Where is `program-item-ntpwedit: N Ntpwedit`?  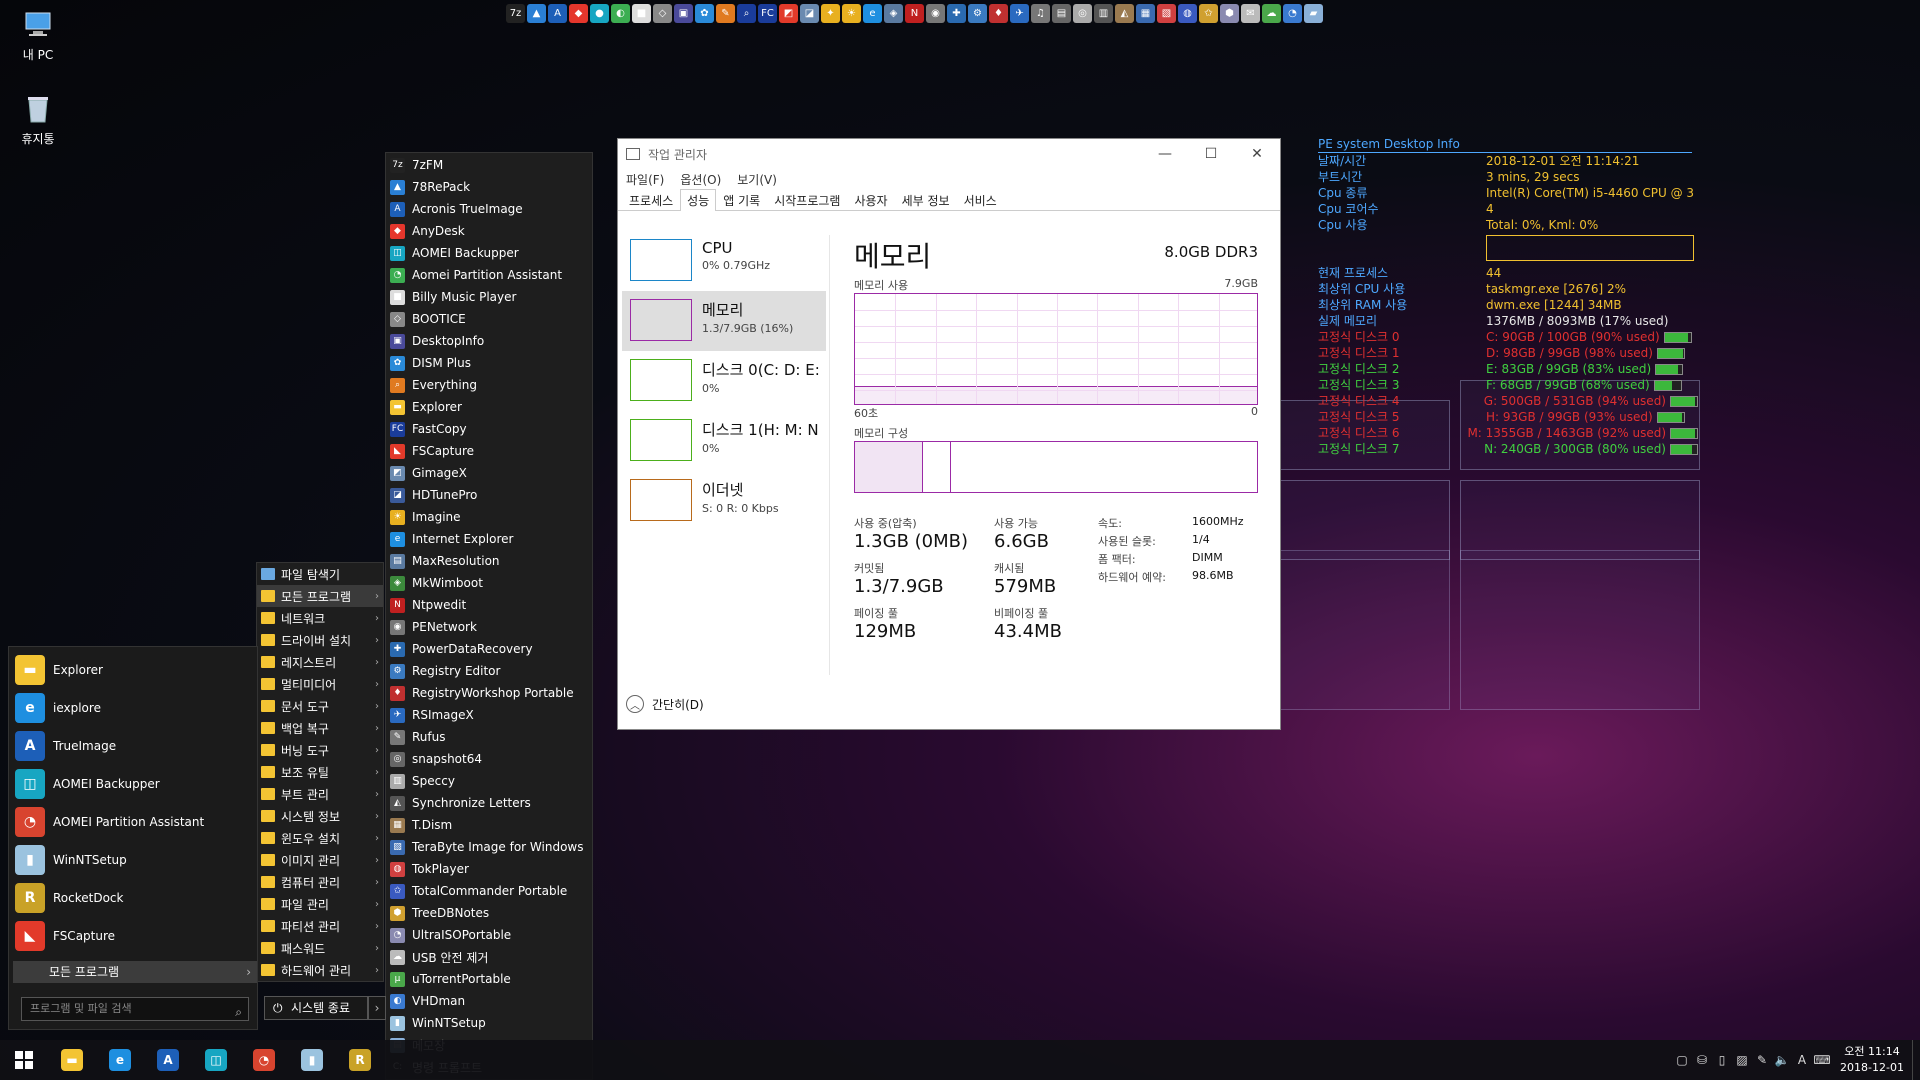 program-item-ntpwedit: N Ntpwedit is located at coordinates (489, 605).